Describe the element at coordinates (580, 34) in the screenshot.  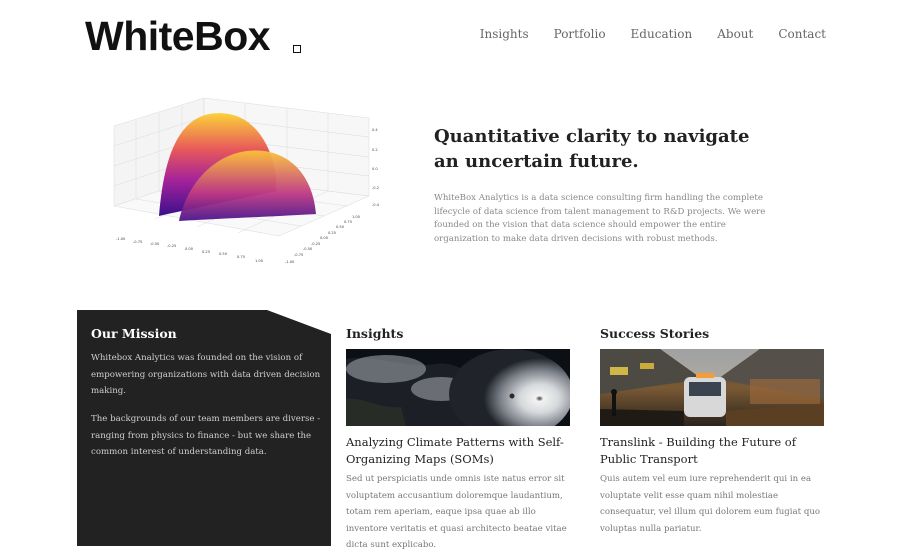
I see `nav-portfolio: Portfolio` at that location.